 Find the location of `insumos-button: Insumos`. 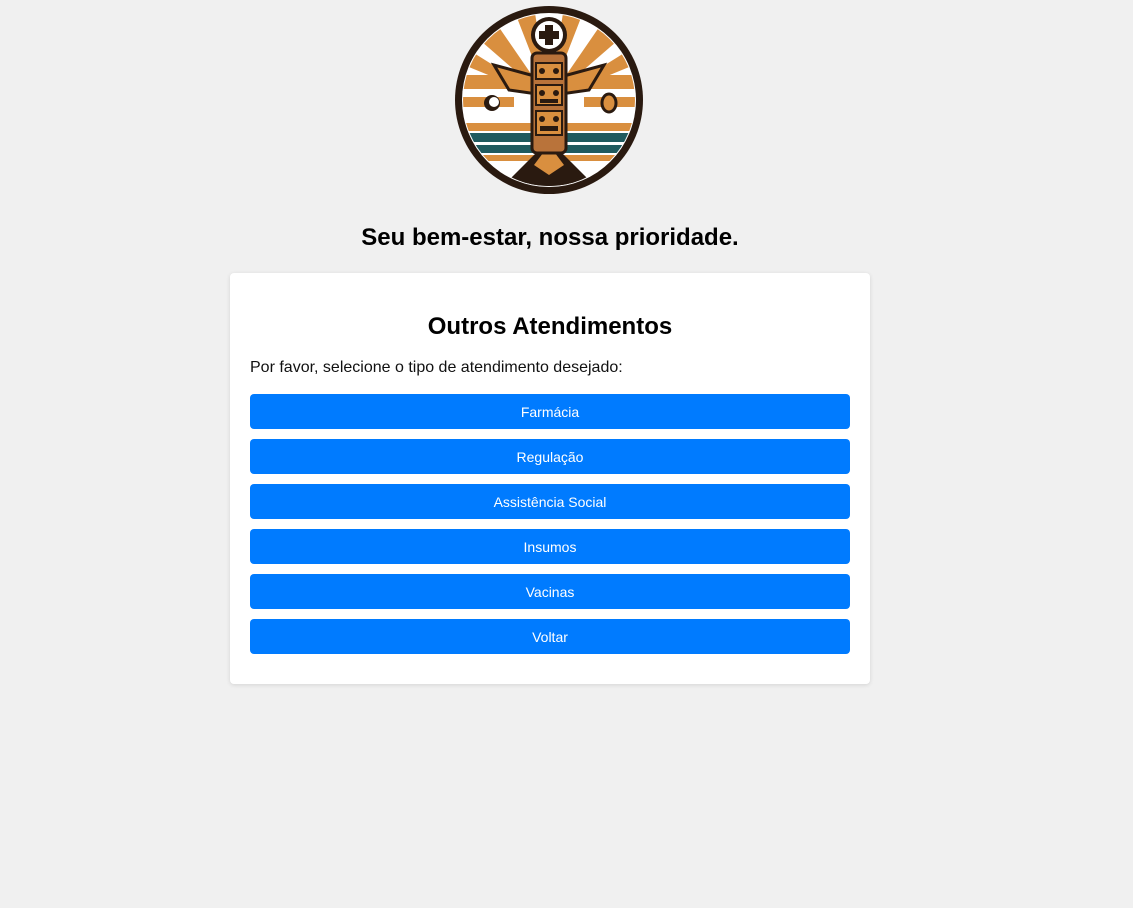

insumos-button: Insumos is located at coordinates (550, 546).